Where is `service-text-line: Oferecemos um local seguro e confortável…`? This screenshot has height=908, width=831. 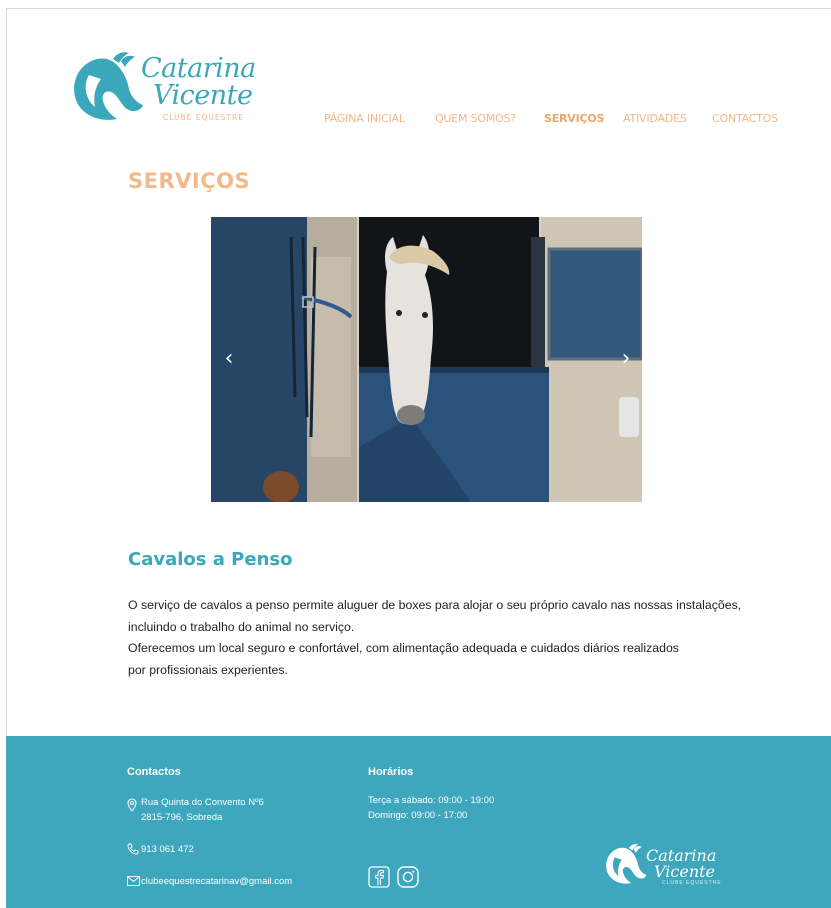 service-text-line: Oferecemos um local seguro e confortável… is located at coordinates (403, 648).